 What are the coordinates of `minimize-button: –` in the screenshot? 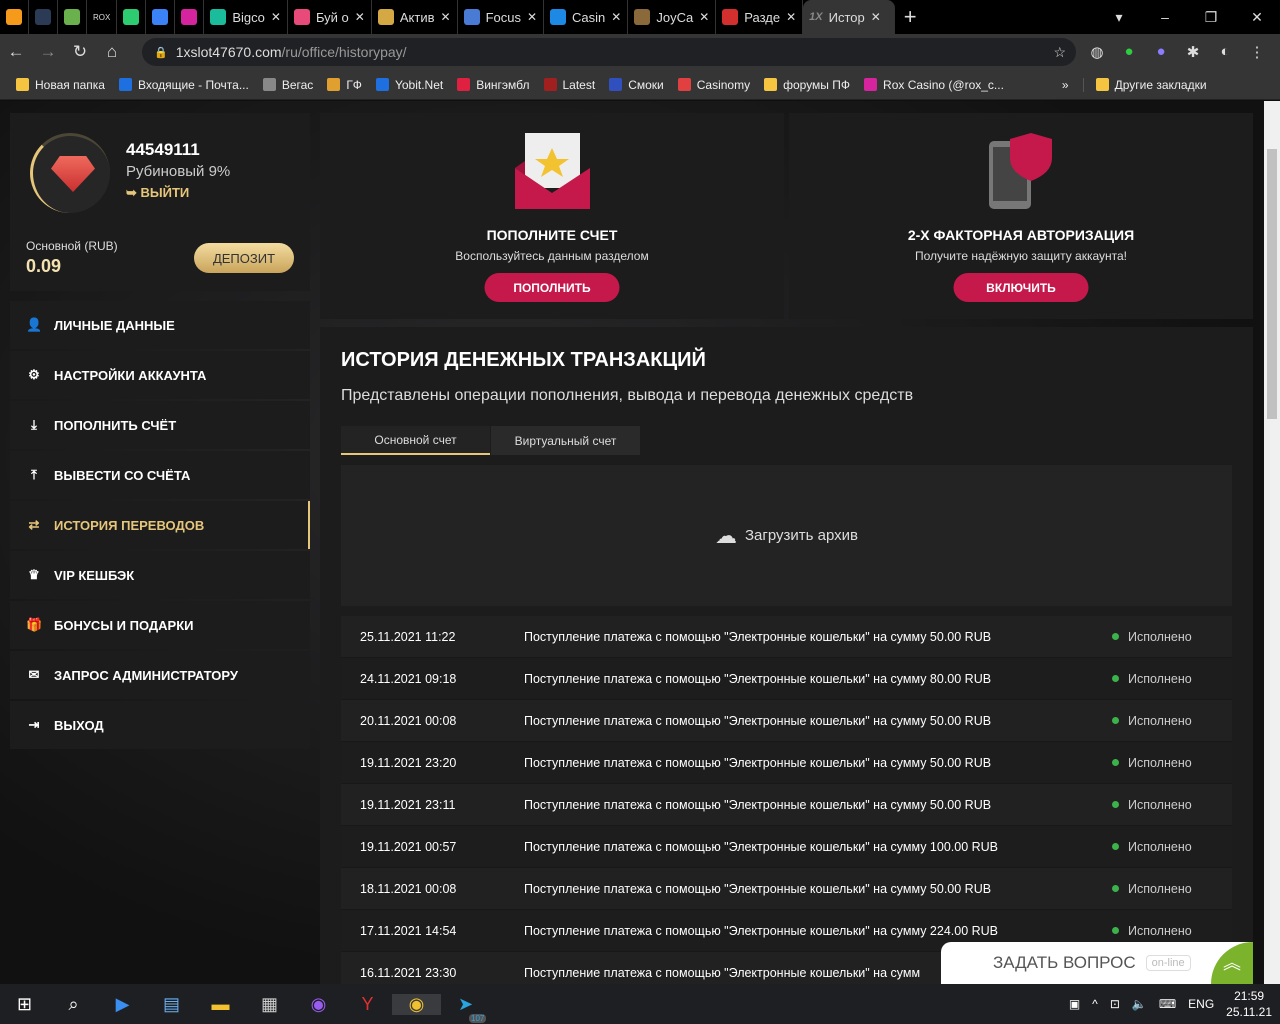 It's located at (1165, 17).